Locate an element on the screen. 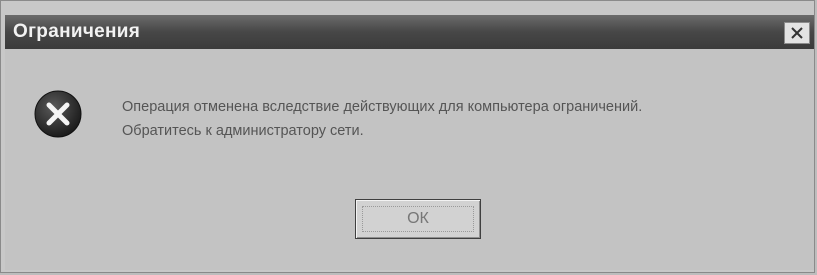  close-icon is located at coordinates (797, 33).